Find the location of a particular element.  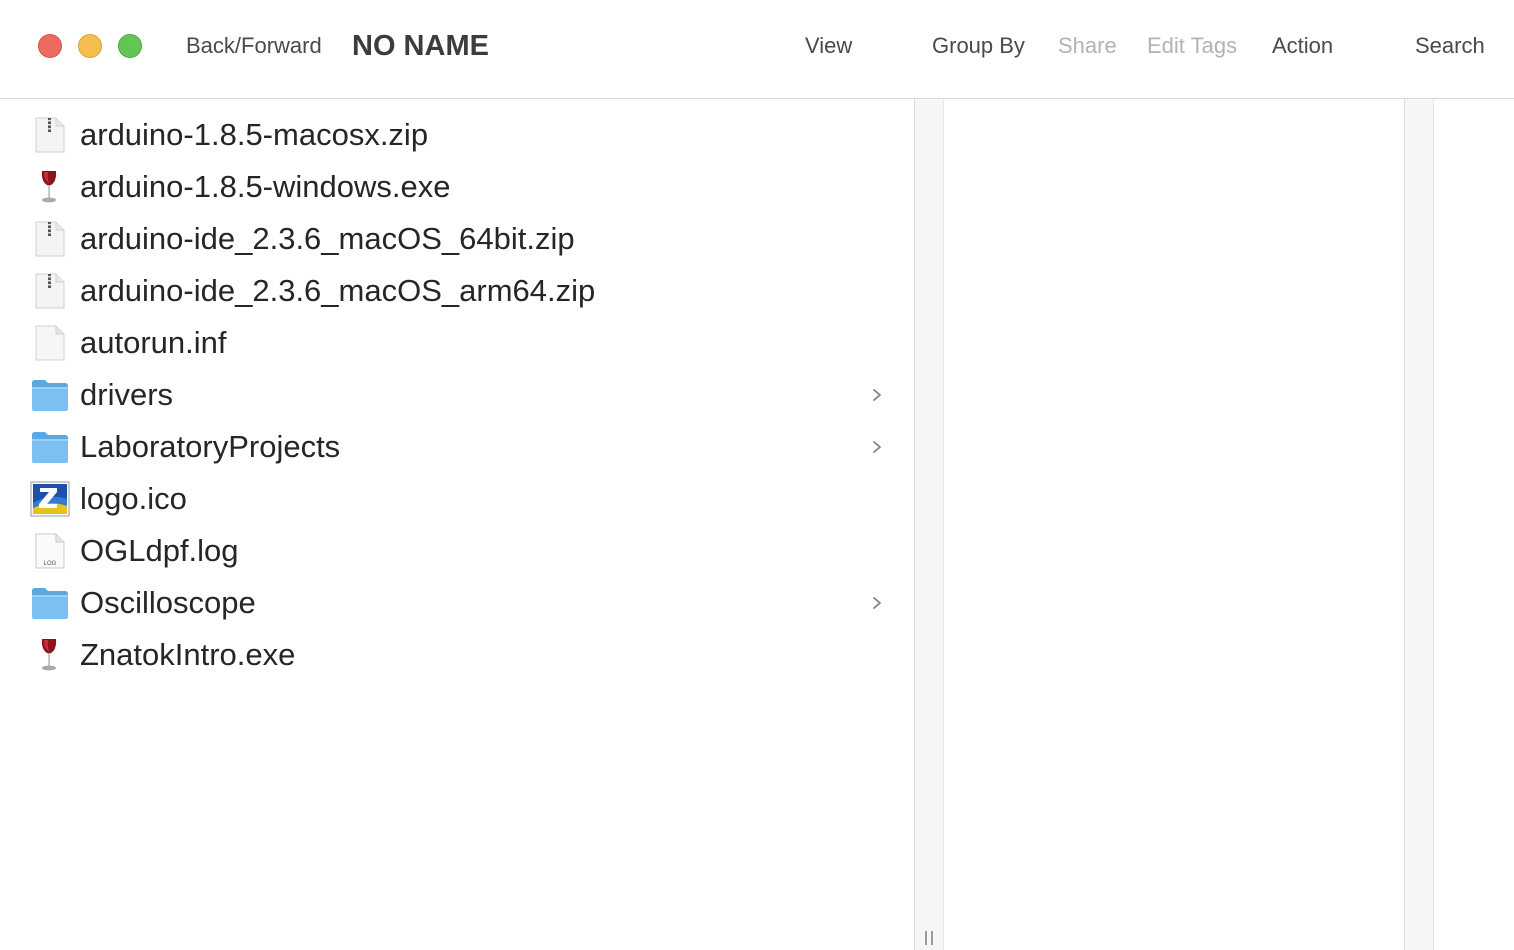

minimize-button is located at coordinates (90, 46).